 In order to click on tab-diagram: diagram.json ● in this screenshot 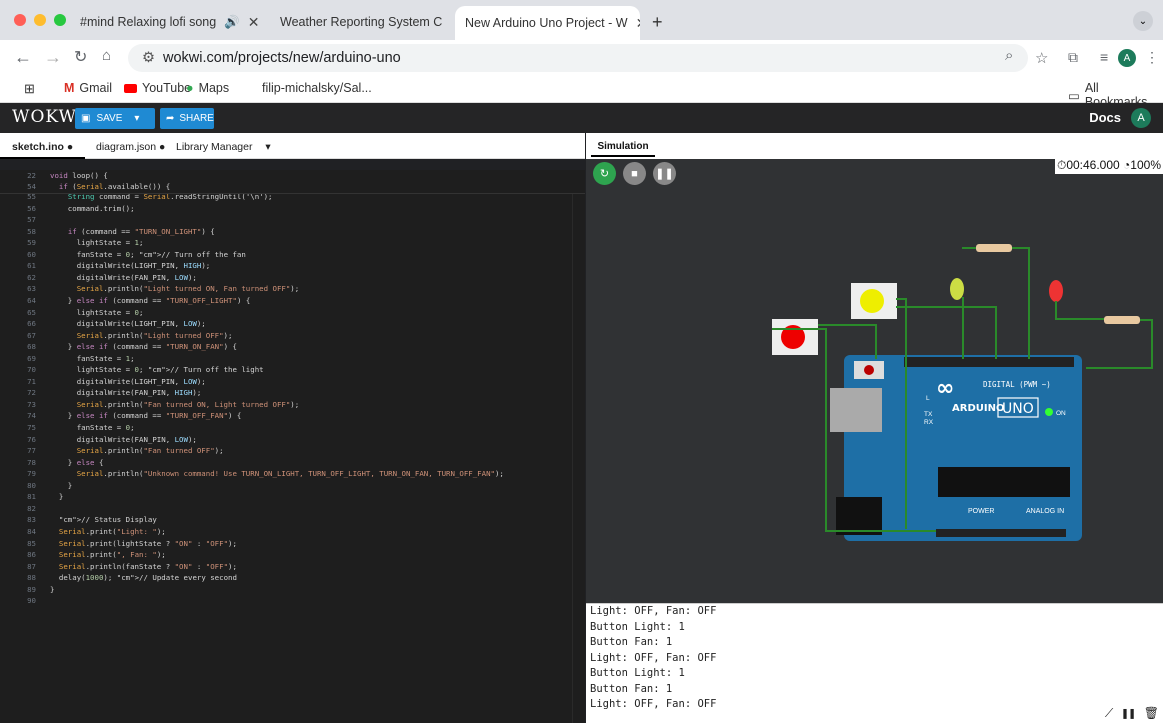, I will do `click(130, 147)`.